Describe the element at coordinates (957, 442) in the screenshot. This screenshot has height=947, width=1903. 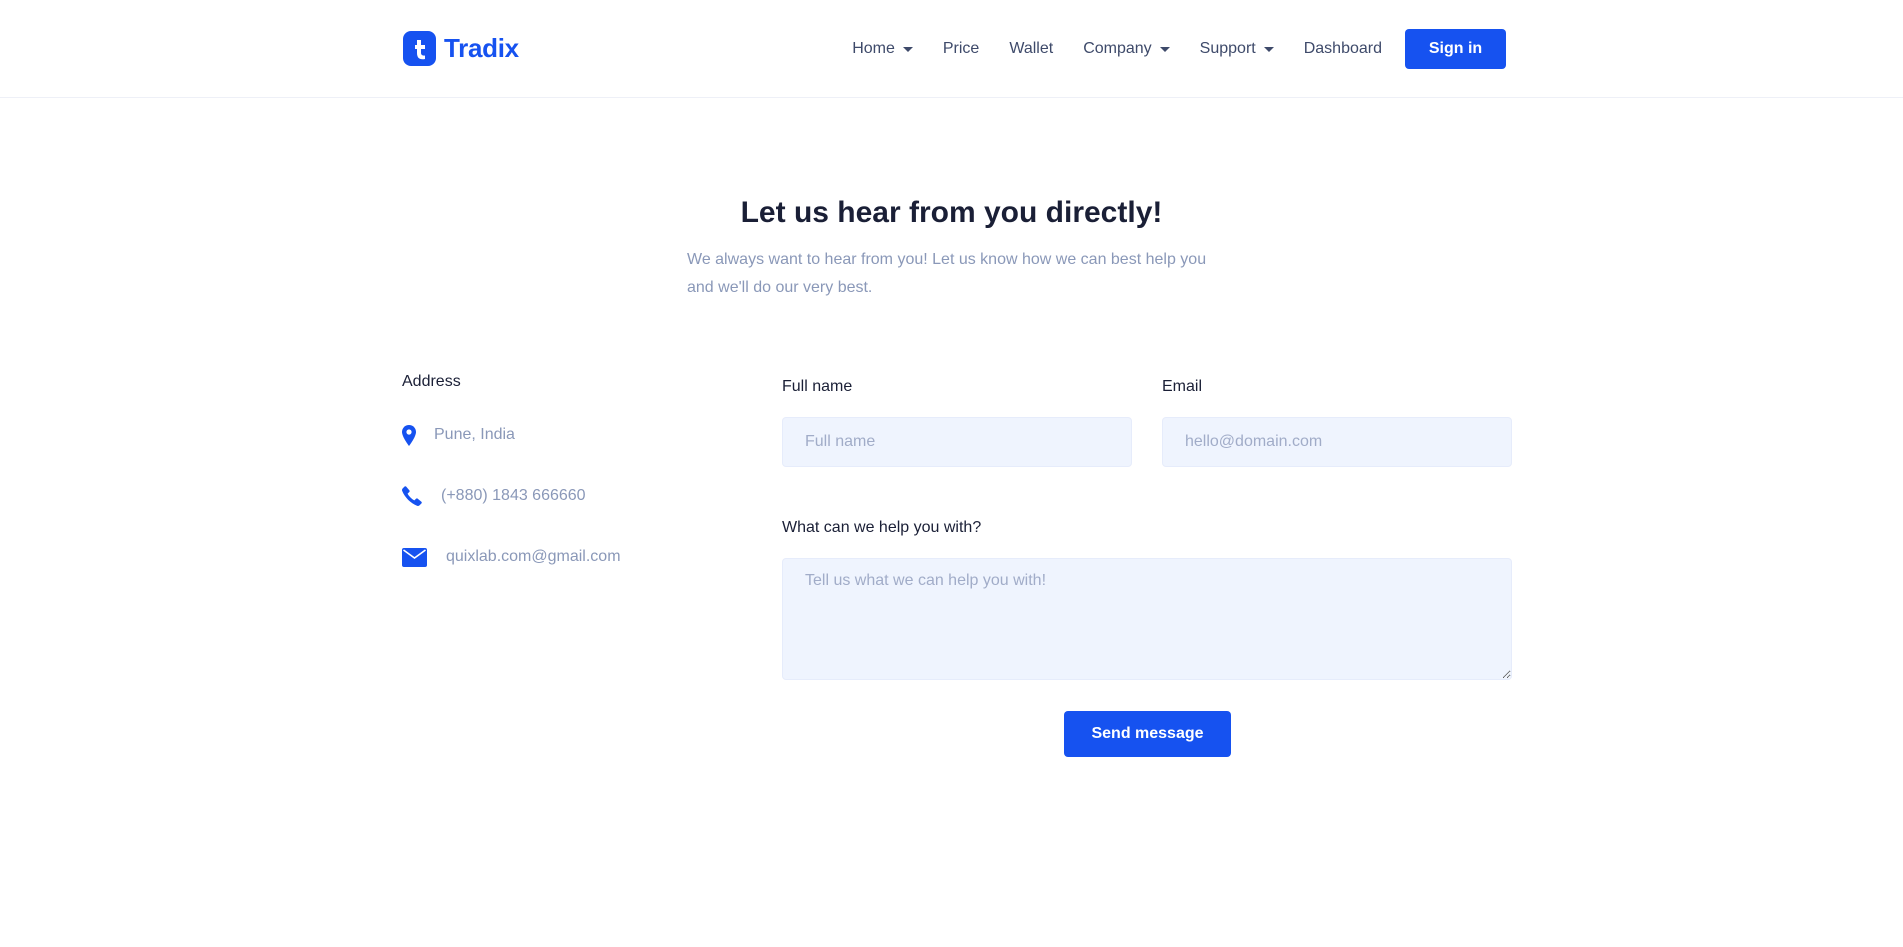
I see `full-name-input` at that location.